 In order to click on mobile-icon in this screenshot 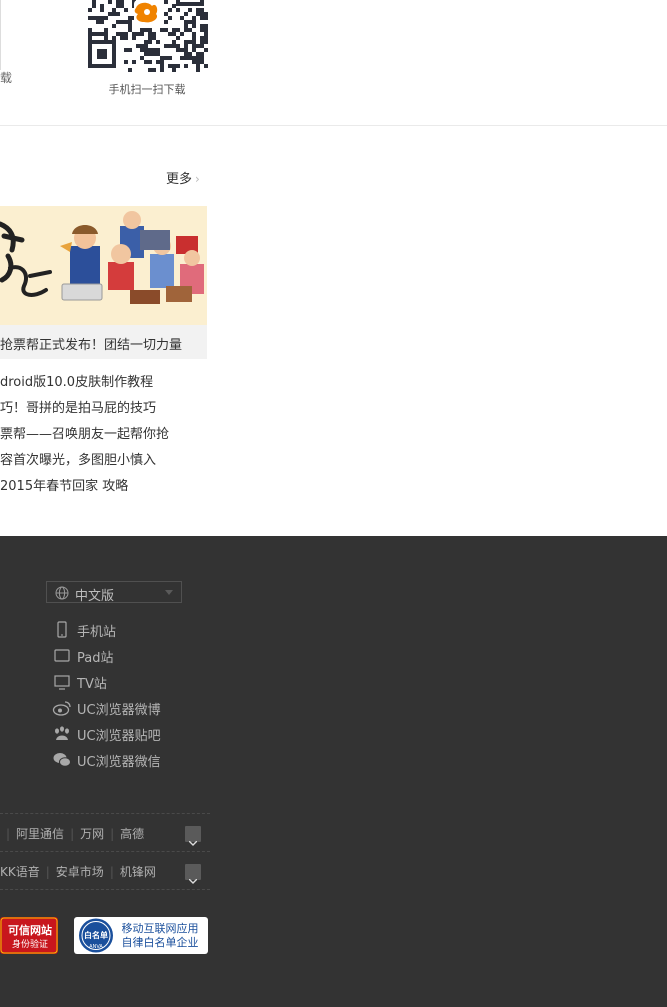, I will do `click(62, 630)`.